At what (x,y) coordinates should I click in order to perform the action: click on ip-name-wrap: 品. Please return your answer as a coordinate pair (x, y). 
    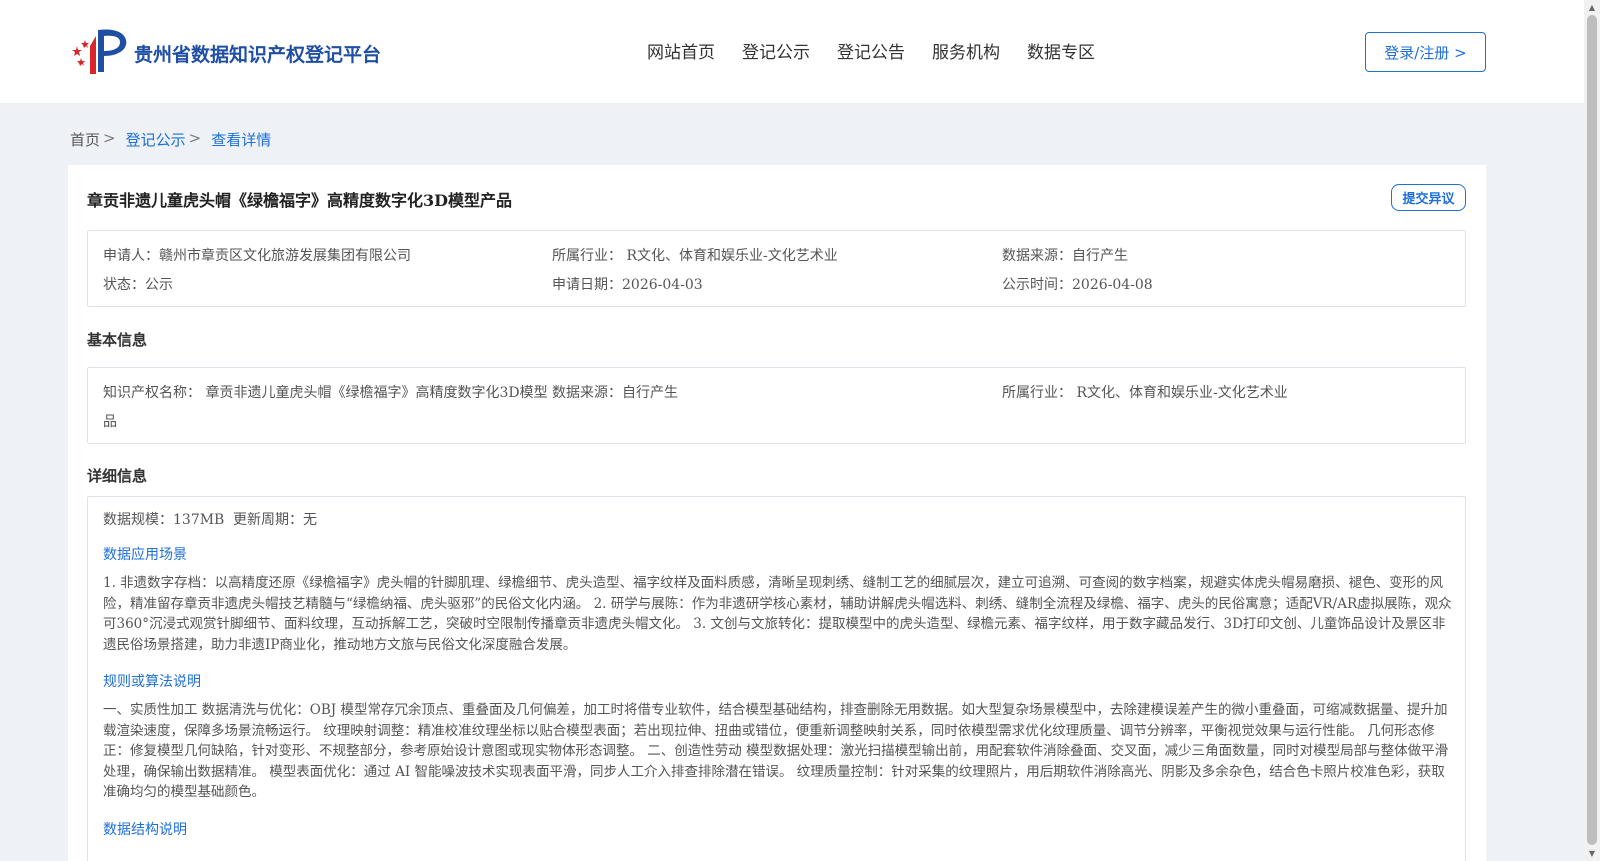
    Looking at the image, I should click on (110, 422).